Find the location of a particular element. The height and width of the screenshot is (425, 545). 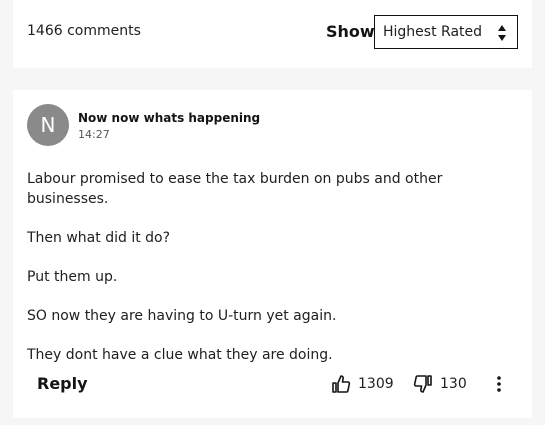

comment-paragraph: Put them up. is located at coordinates (72, 277).